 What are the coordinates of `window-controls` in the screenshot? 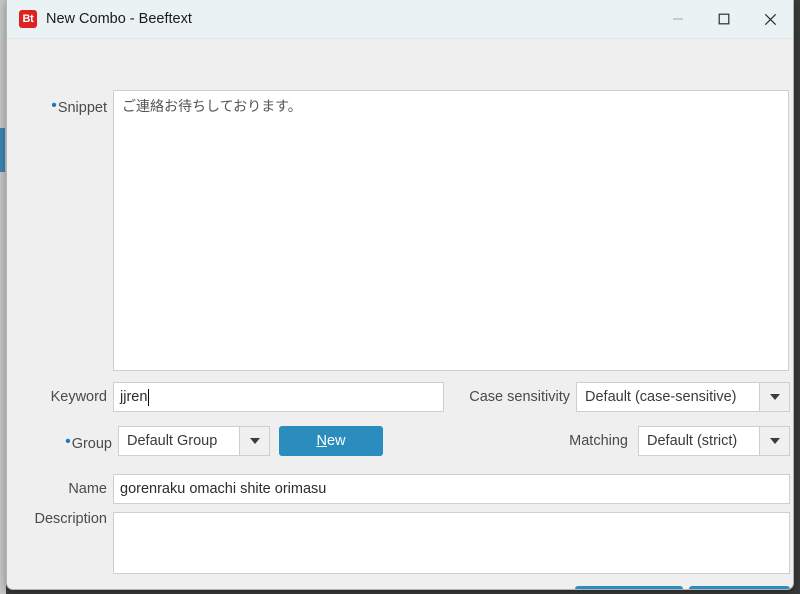 It's located at (724, 19).